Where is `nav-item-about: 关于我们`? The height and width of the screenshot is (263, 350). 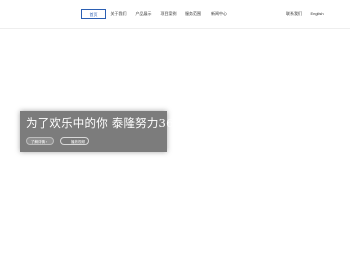 nav-item-about: 关于我们 is located at coordinates (118, 14).